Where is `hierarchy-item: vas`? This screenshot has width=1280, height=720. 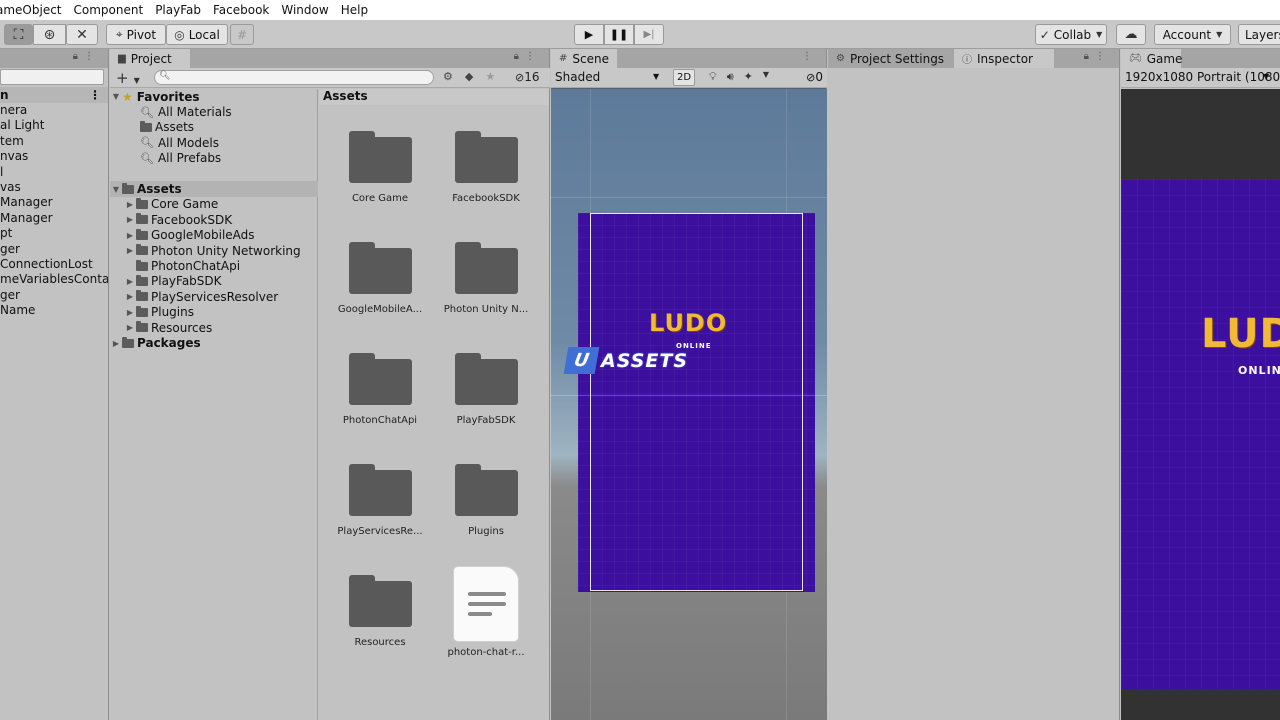
hierarchy-item: vas is located at coordinates (54, 187).